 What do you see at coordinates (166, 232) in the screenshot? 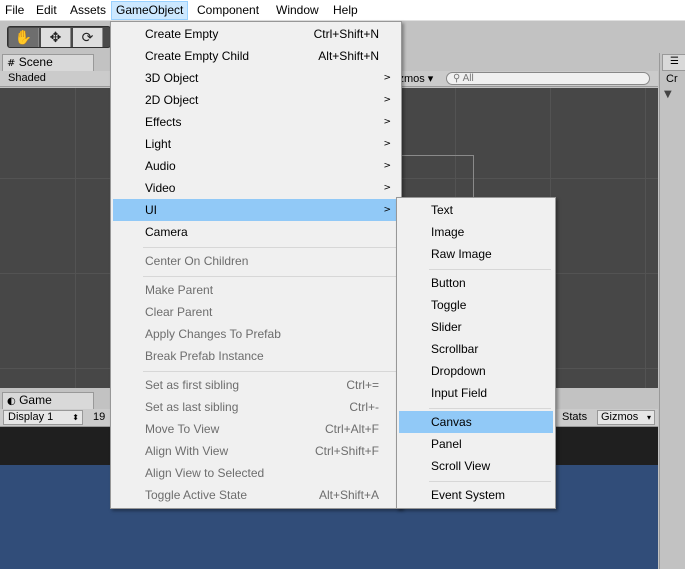
I see `menu-item-label: Camera` at bounding box center [166, 232].